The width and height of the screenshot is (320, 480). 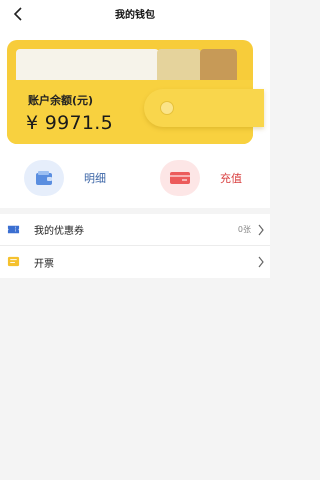 I want to click on detail-button: 明细, so click(x=65, y=178).